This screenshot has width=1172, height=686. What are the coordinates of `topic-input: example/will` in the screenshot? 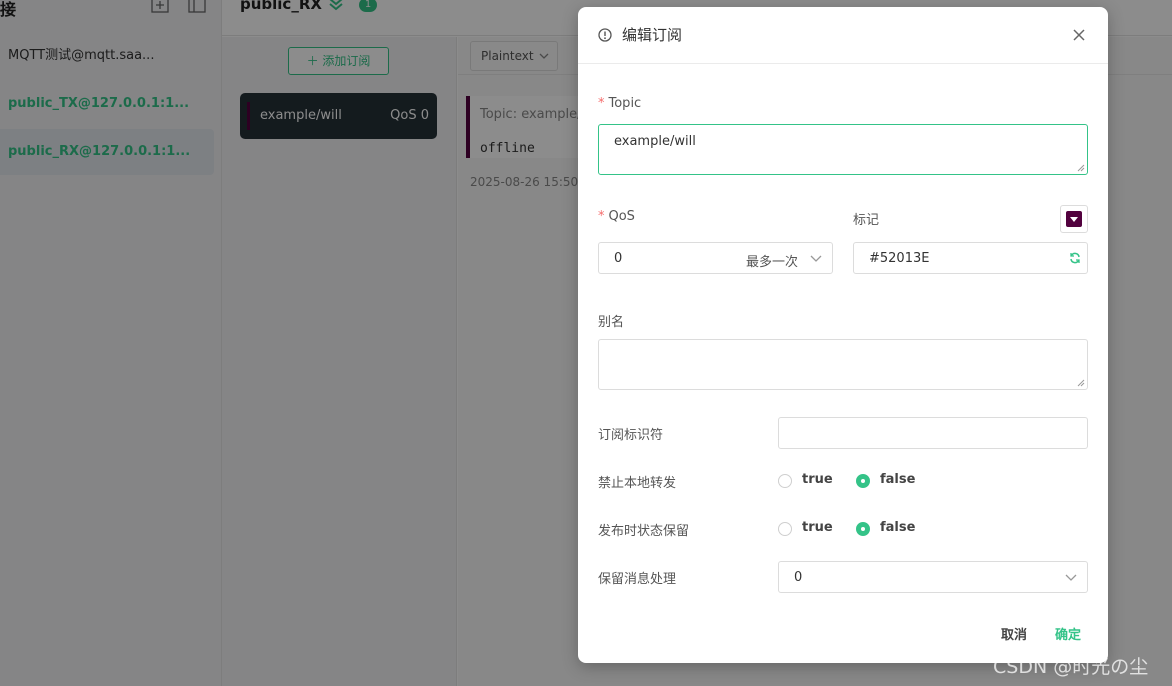 It's located at (843, 149).